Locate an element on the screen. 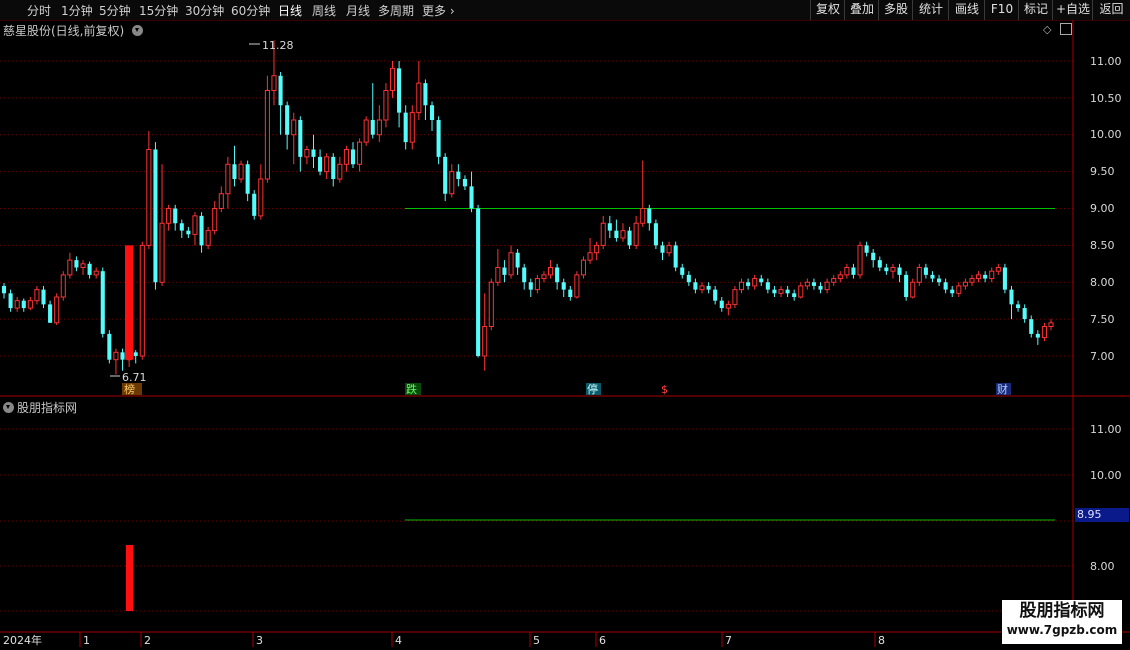 The width and height of the screenshot is (1130, 650). price-tick: 11.00 is located at coordinates (1106, 61).